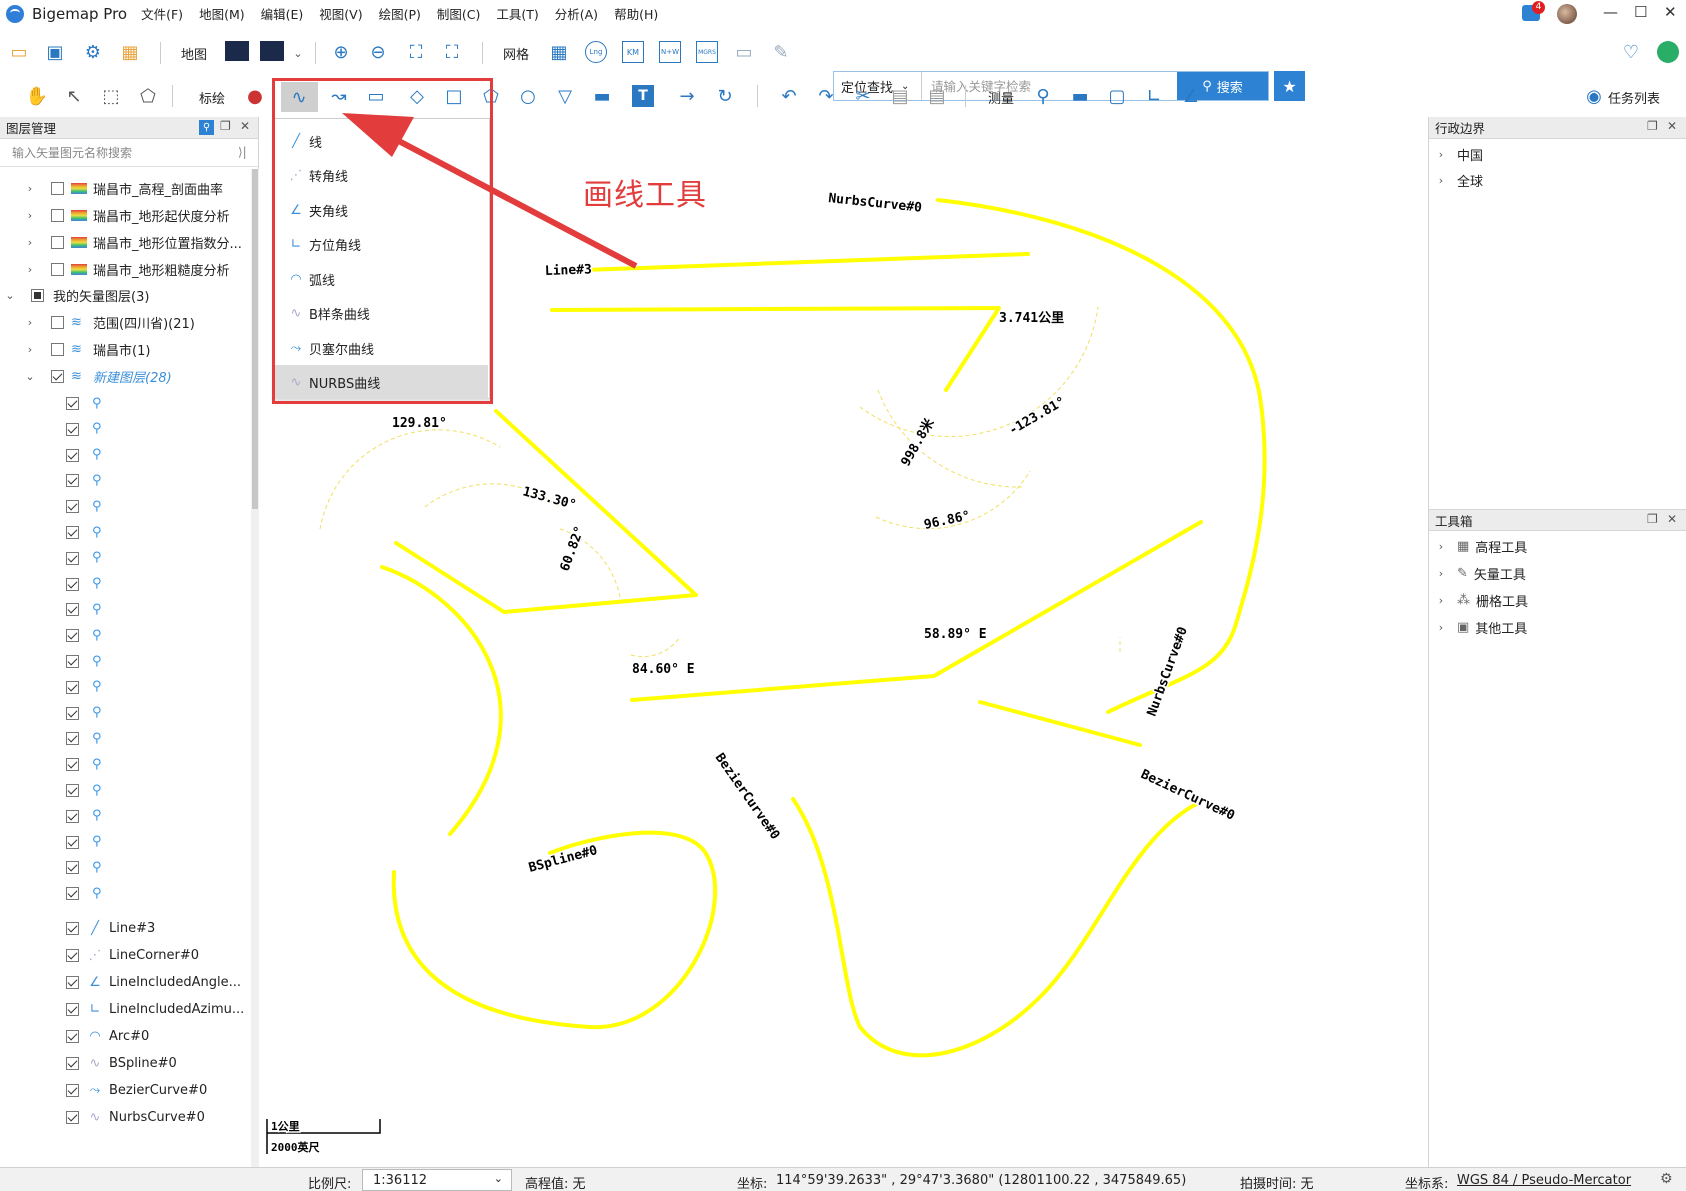 This screenshot has width=1686, height=1191. What do you see at coordinates (148, 188) in the screenshot?
I see `tree-row-analysis-0: › 瑞昌市_高程_剖面曲率` at bounding box center [148, 188].